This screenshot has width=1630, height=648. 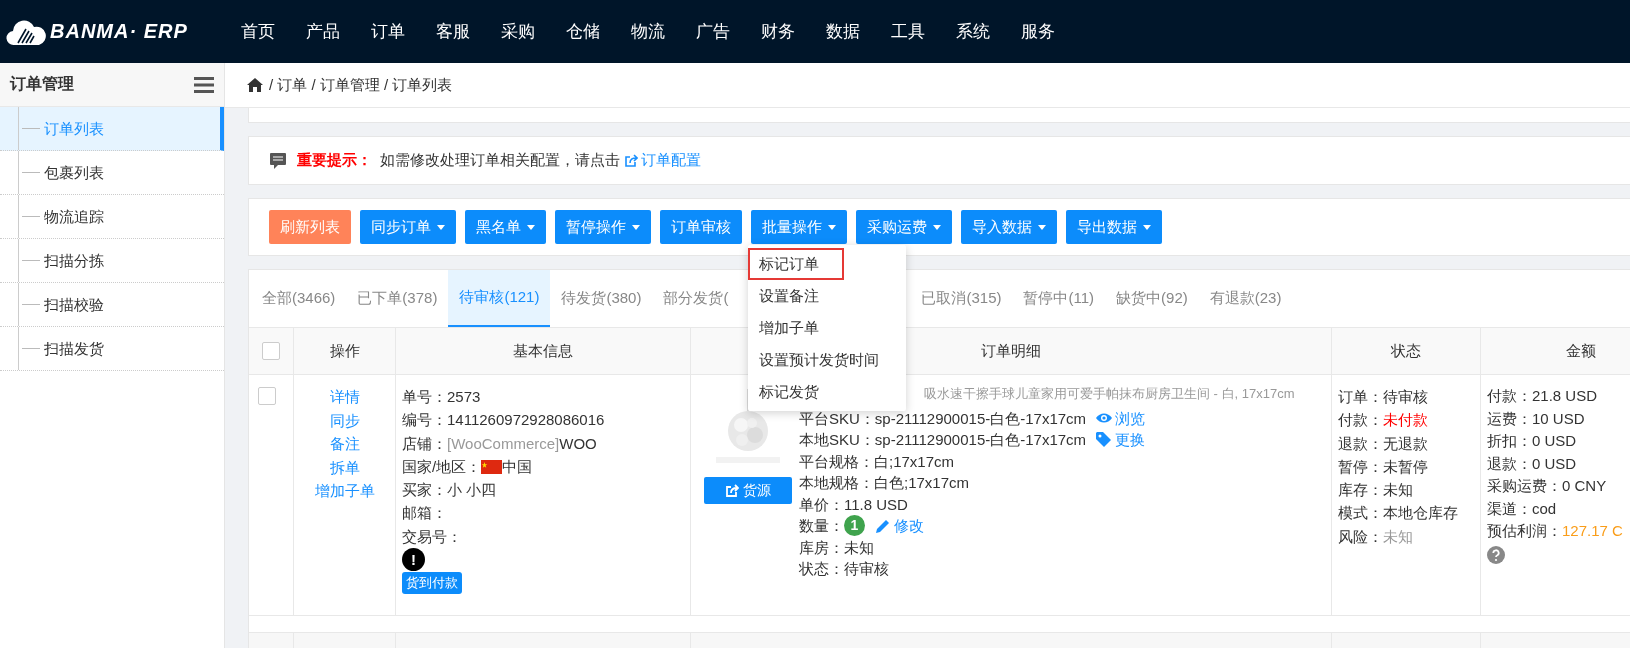 What do you see at coordinates (334, 160) in the screenshot?
I see `notice-title: 重要提示：` at bounding box center [334, 160].